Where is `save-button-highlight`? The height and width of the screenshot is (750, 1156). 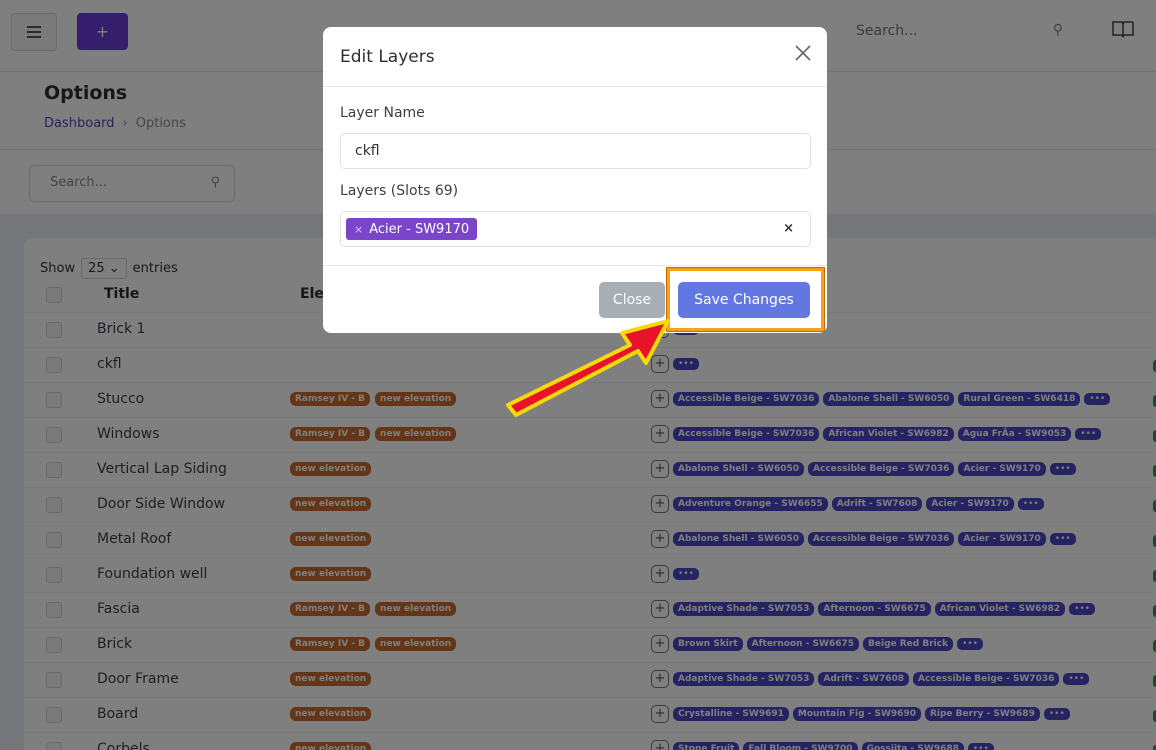 save-button-highlight is located at coordinates (745, 299).